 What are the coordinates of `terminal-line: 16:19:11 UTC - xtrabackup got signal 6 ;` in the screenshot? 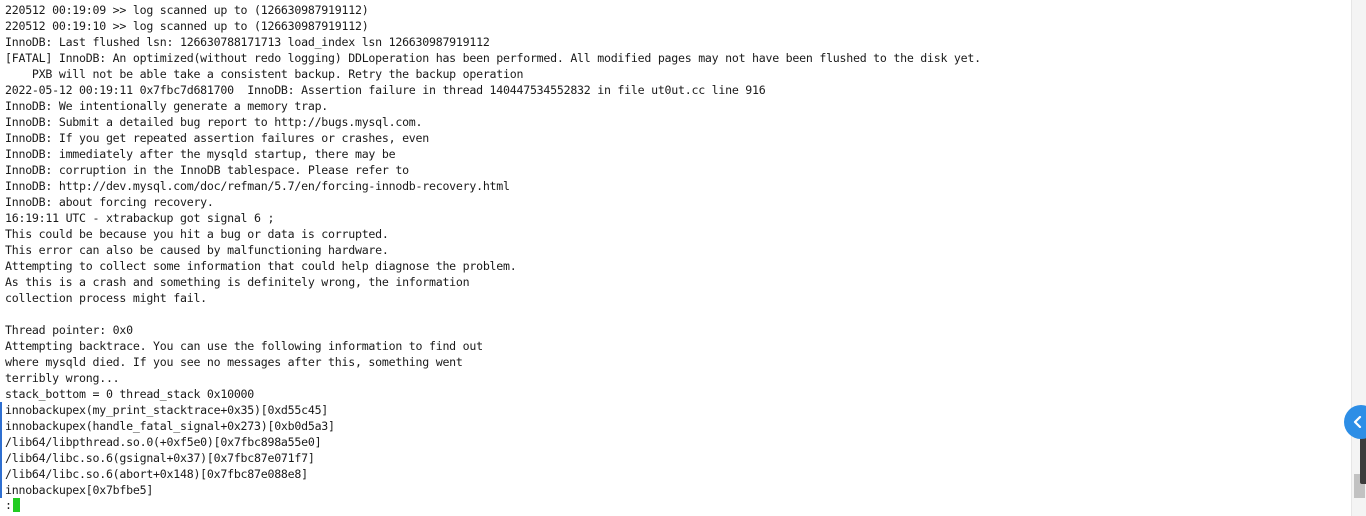 It's located at (140, 218).